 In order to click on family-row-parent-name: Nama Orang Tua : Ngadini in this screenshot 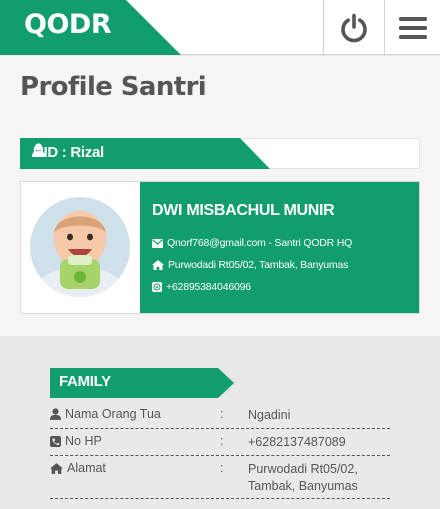, I will do `click(220, 415)`.